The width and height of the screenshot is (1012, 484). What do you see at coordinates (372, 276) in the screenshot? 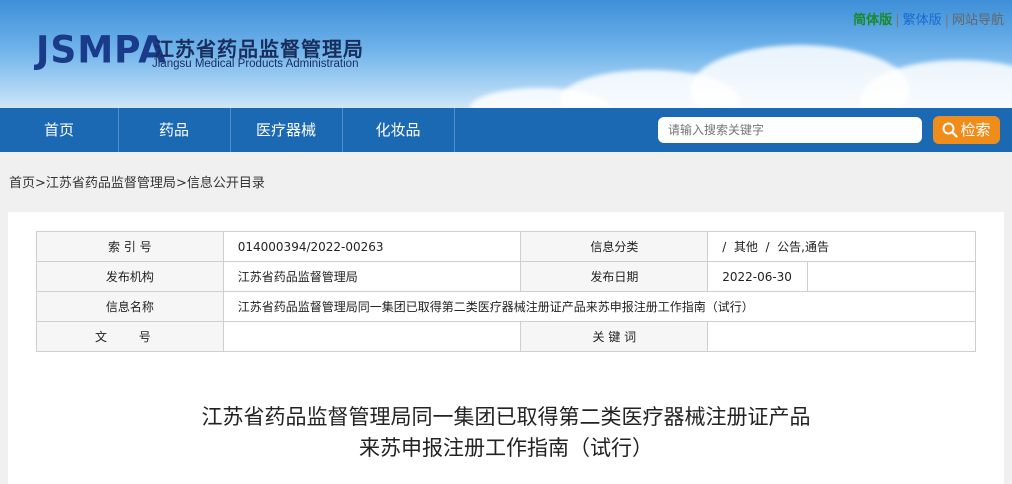
I see `publisher-value: 江苏省药品监督管理局` at bounding box center [372, 276].